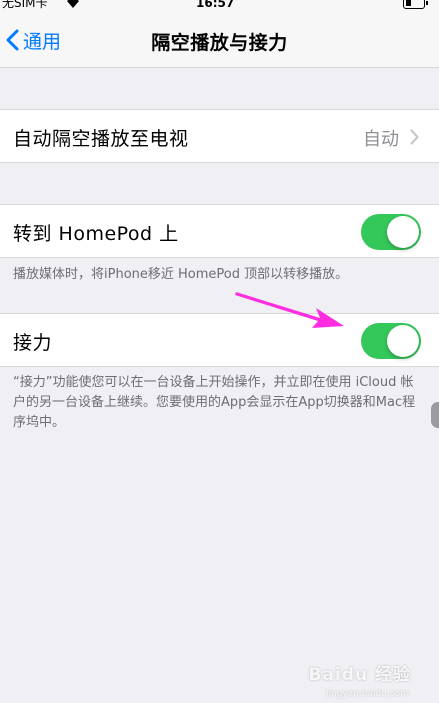  What do you see at coordinates (219, 43) in the screenshot?
I see `page-title: 隔空播放与接力` at bounding box center [219, 43].